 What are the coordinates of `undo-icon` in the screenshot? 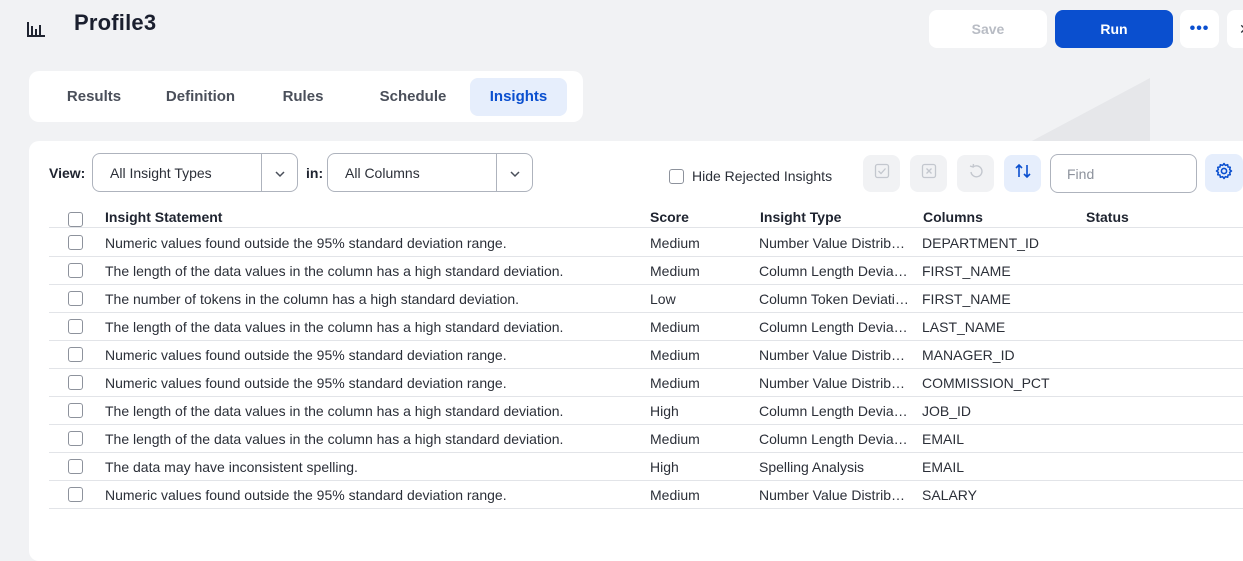 It's located at (976, 173).